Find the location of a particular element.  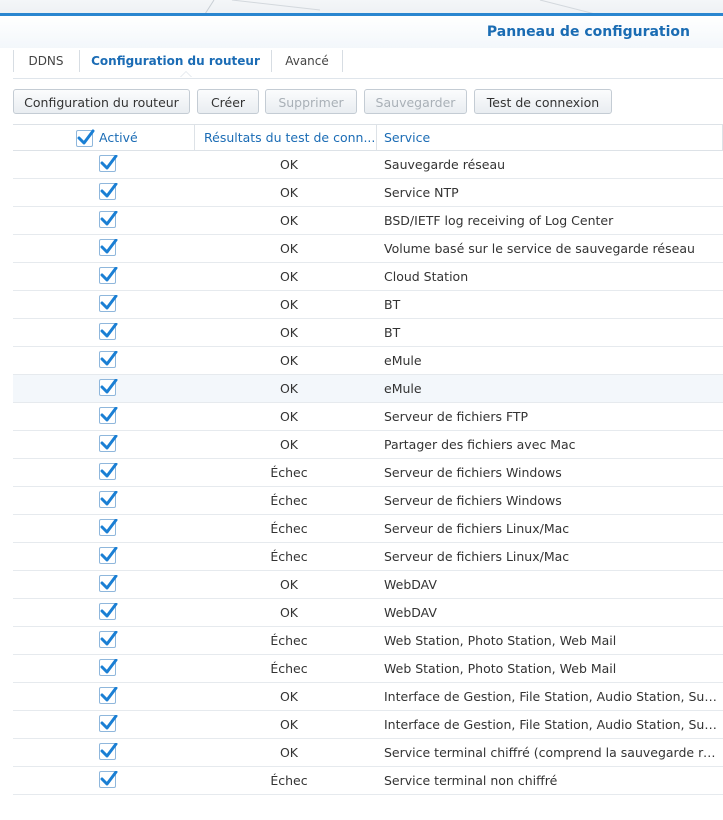

tab-router-config: Configuration du routeur is located at coordinates (175, 61).